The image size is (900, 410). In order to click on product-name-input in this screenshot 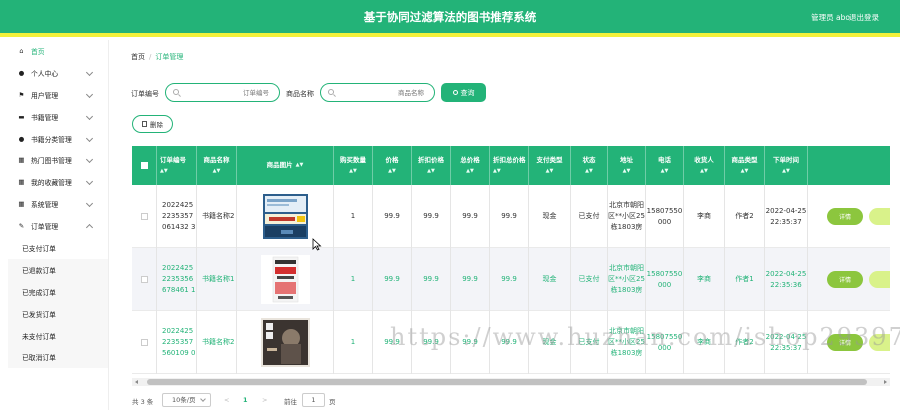, I will do `click(389, 93)`.